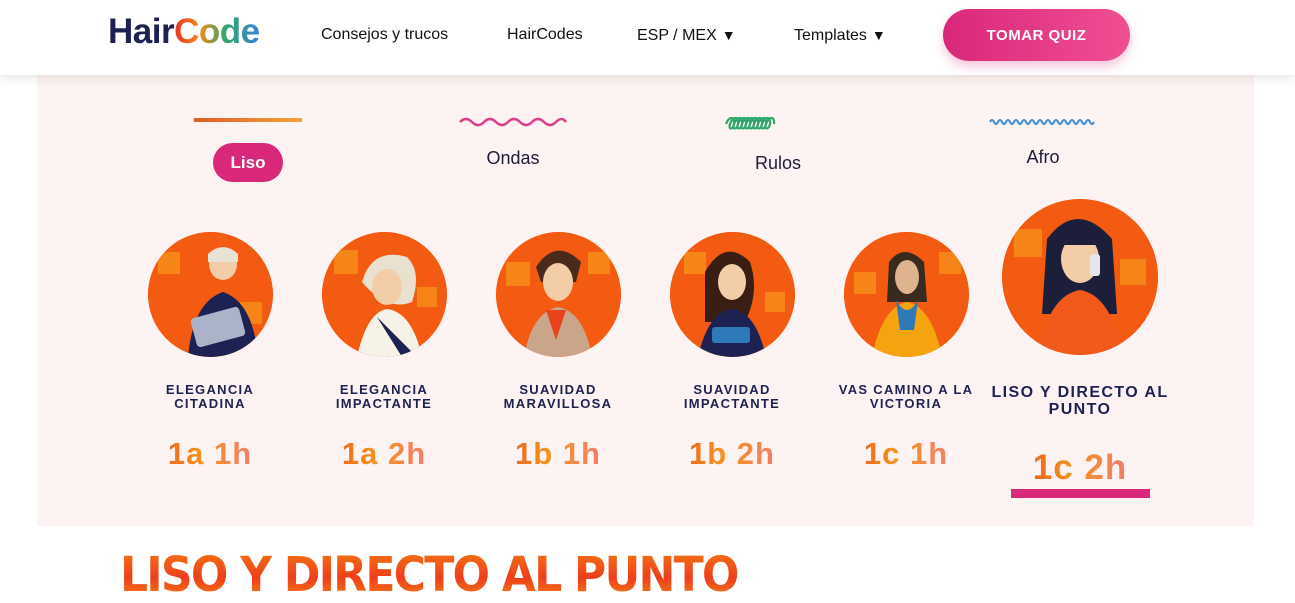 Image resolution: width=1295 pixels, height=603 pixels. I want to click on tab-ondas: Ondas, so click(513, 158).